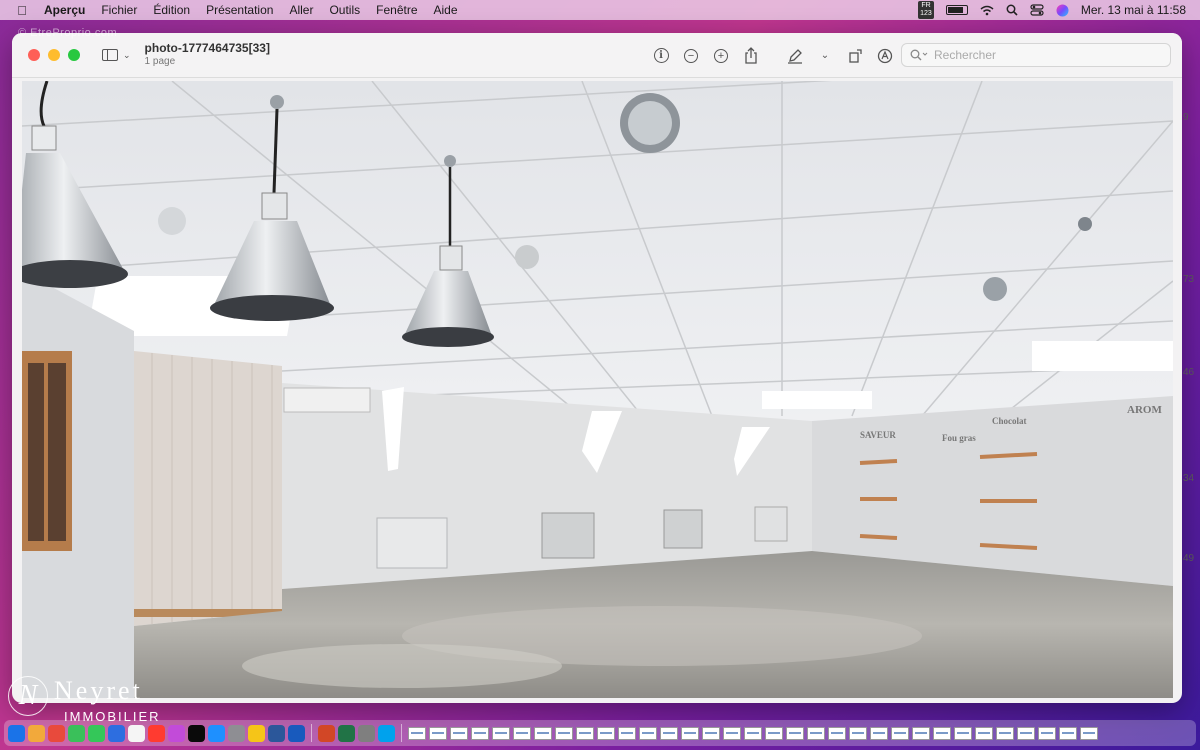 The height and width of the screenshot is (750, 1200). What do you see at coordinates (661, 56) in the screenshot?
I see `info-icon: i` at bounding box center [661, 56].